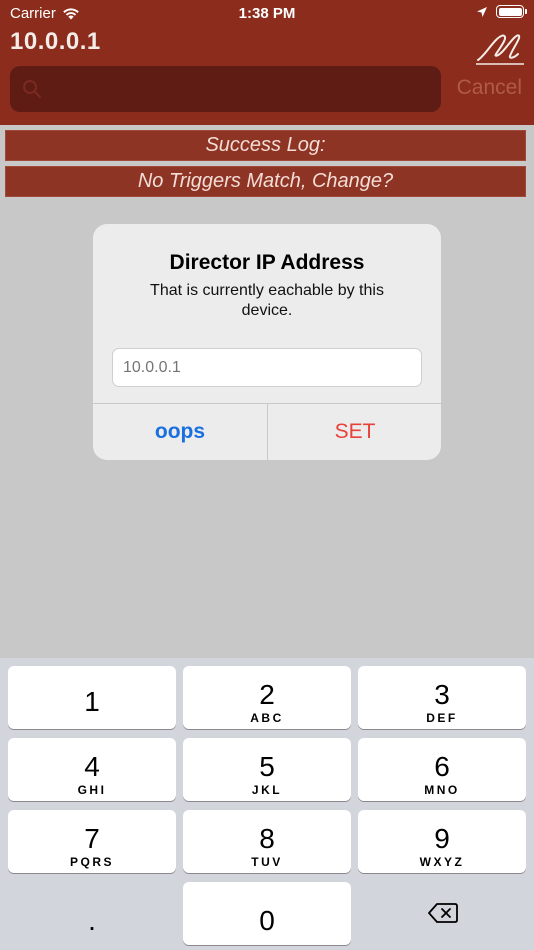  Describe the element at coordinates (442, 789) in the screenshot. I see `key-letters: MNO` at that location.